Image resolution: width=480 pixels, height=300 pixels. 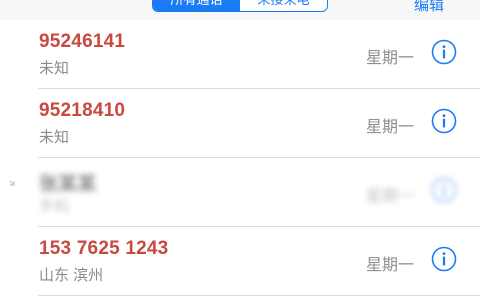 What do you see at coordinates (429, 7) in the screenshot?
I see `edit-button: 编辑` at bounding box center [429, 7].